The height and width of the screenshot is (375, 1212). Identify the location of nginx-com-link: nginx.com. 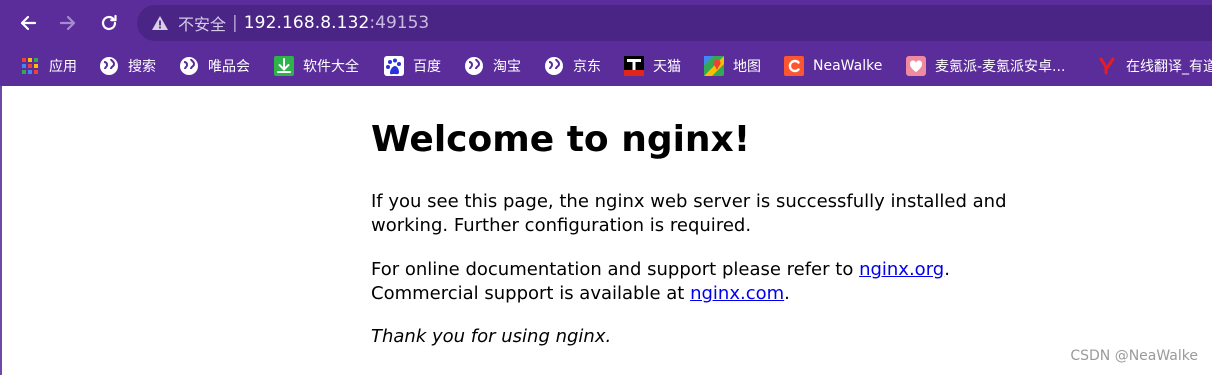
(737, 293).